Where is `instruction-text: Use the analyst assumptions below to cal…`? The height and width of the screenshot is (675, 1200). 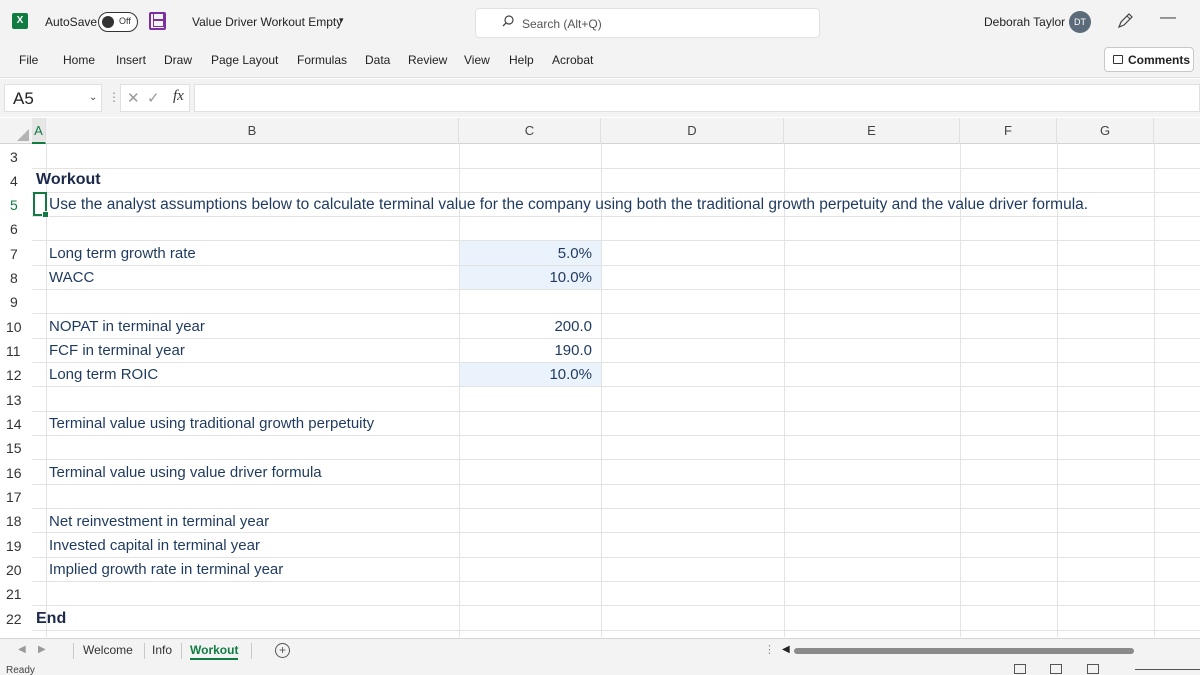
instruction-text: Use the analyst assumptions below to cal… is located at coordinates (569, 204).